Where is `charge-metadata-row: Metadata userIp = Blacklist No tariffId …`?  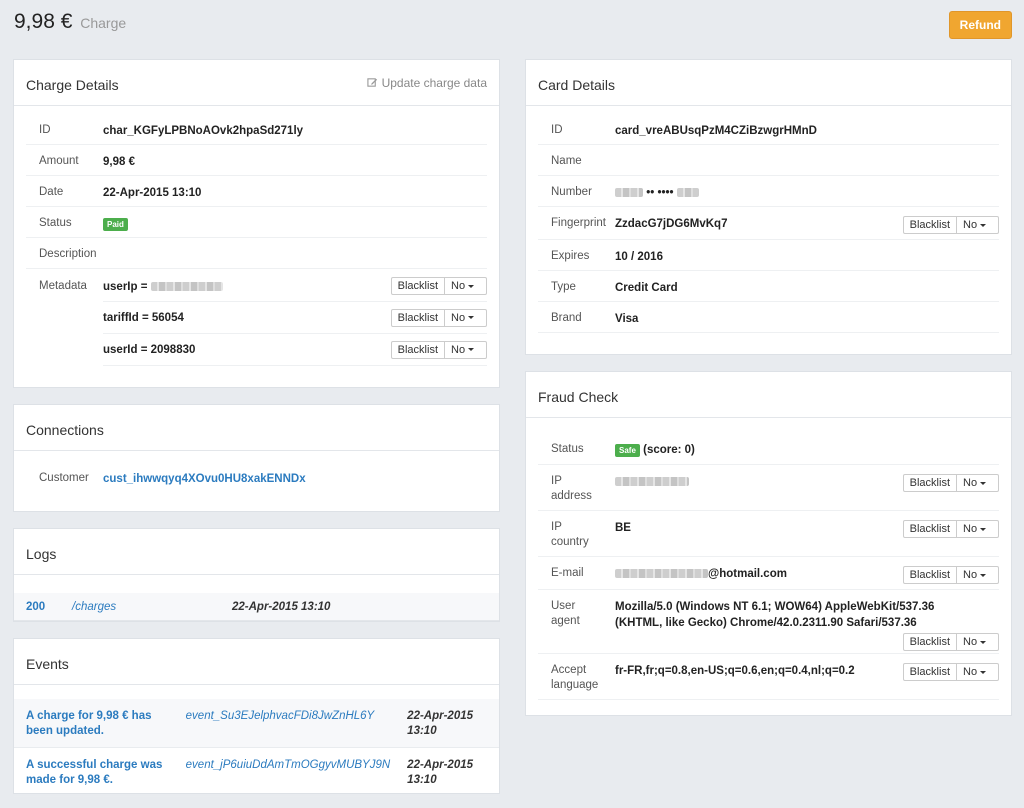
charge-metadata-row: Metadata userIp = Blacklist No tariffId … is located at coordinates (256, 317).